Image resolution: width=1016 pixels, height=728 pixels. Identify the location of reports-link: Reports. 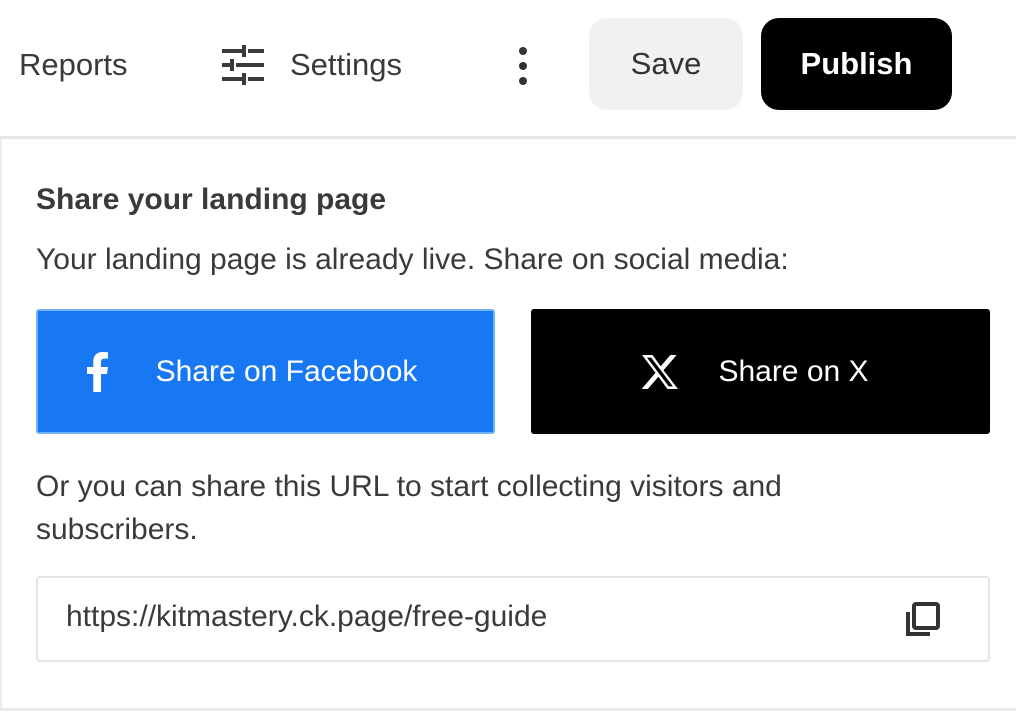
(73, 65).